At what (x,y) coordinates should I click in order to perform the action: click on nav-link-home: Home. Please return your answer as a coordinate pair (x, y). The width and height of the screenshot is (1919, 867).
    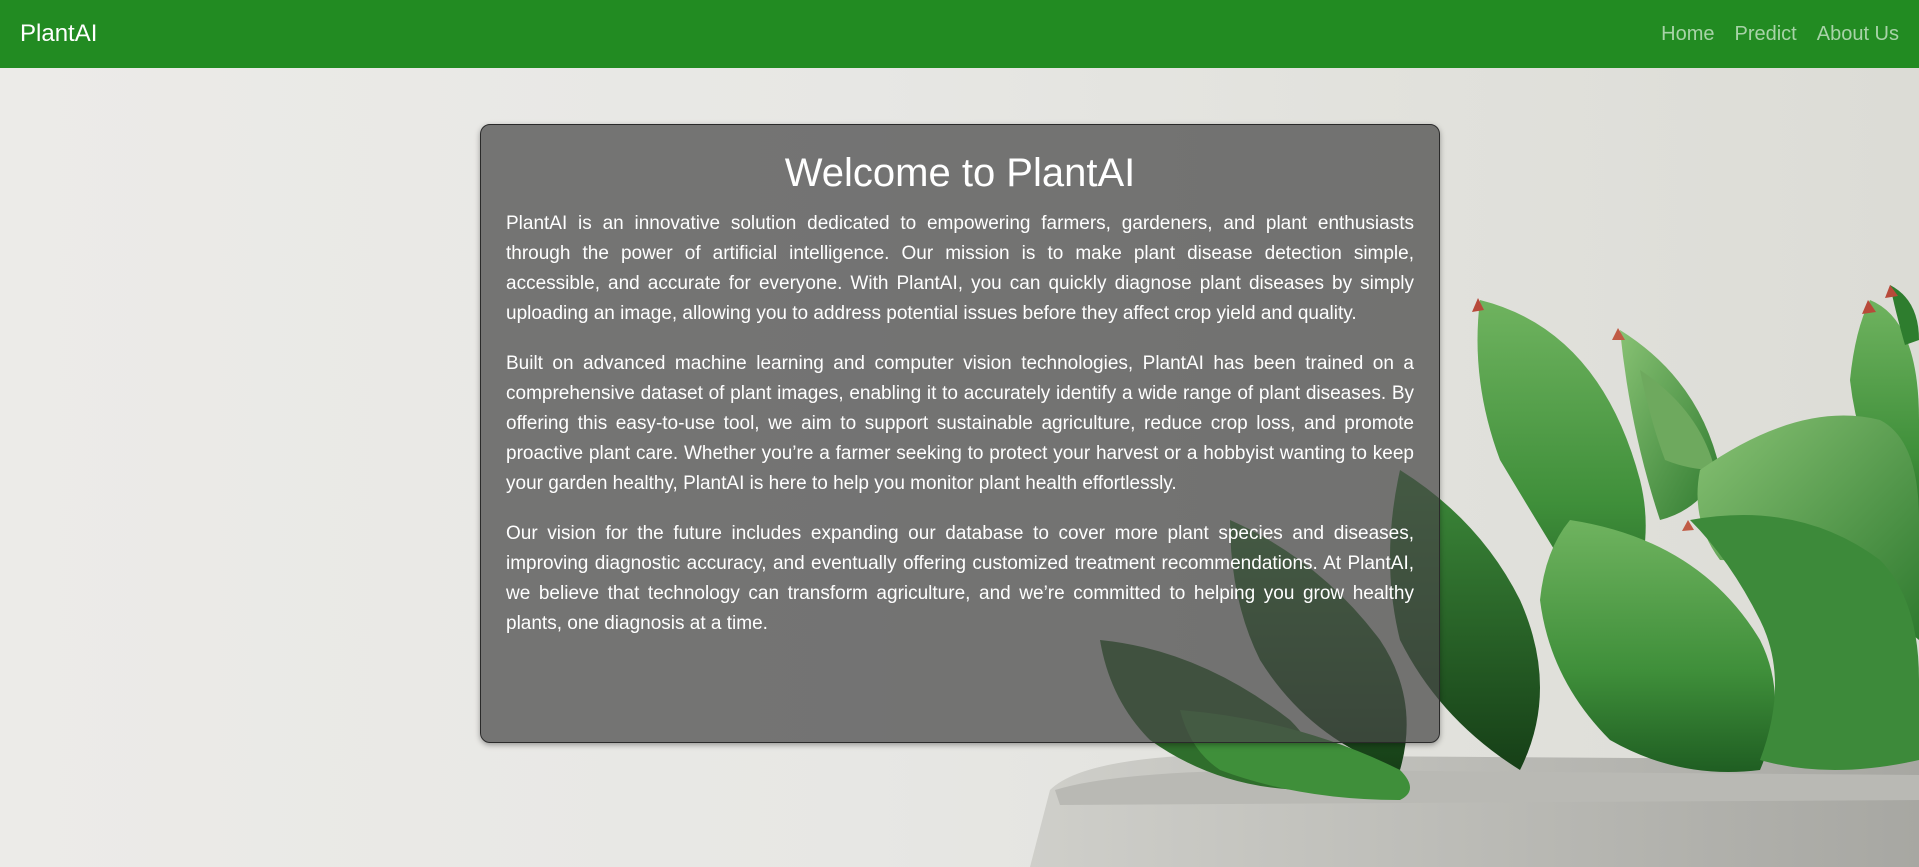
    Looking at the image, I should click on (1687, 34).